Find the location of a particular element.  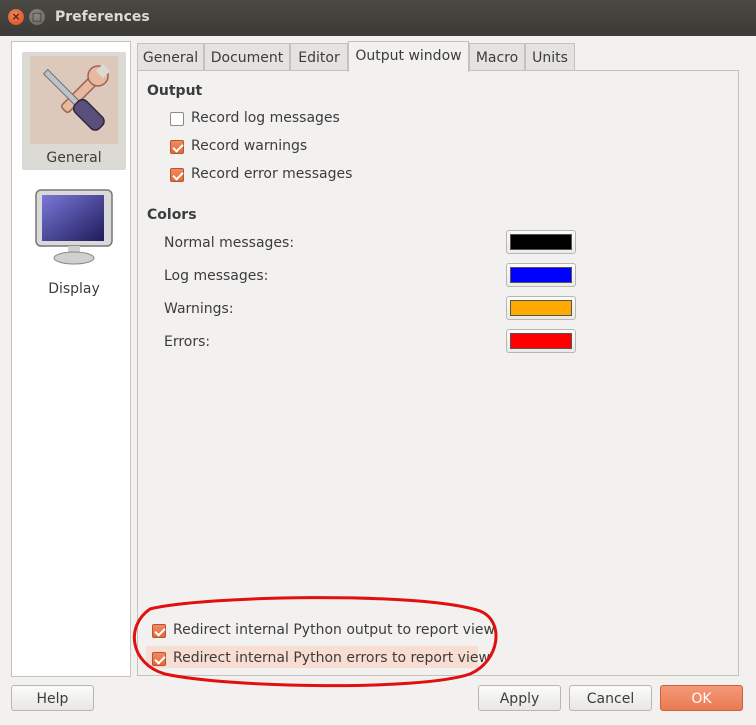

normal-messages-label: Normal messages: is located at coordinates (229, 243).